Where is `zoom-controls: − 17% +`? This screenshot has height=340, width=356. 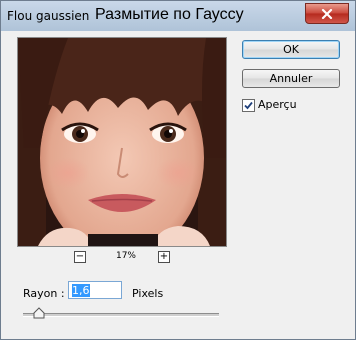 zoom-controls: − 17% + is located at coordinates (124, 258).